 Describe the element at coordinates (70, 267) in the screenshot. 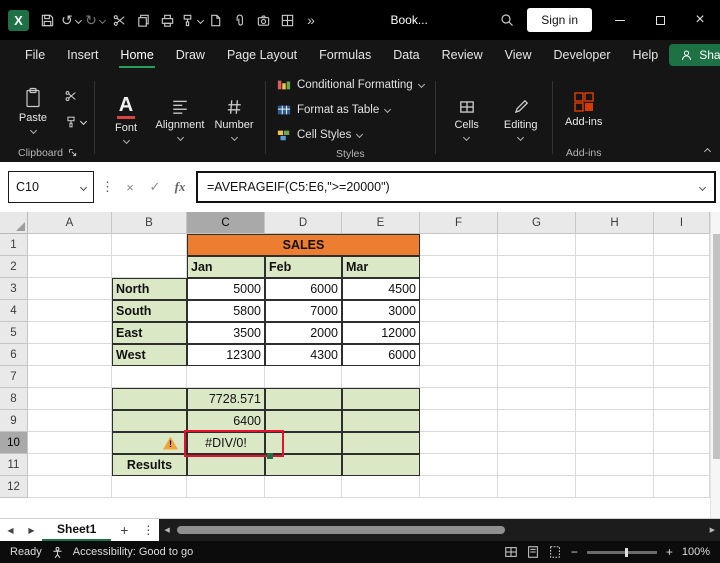

I see `cell-A2` at that location.